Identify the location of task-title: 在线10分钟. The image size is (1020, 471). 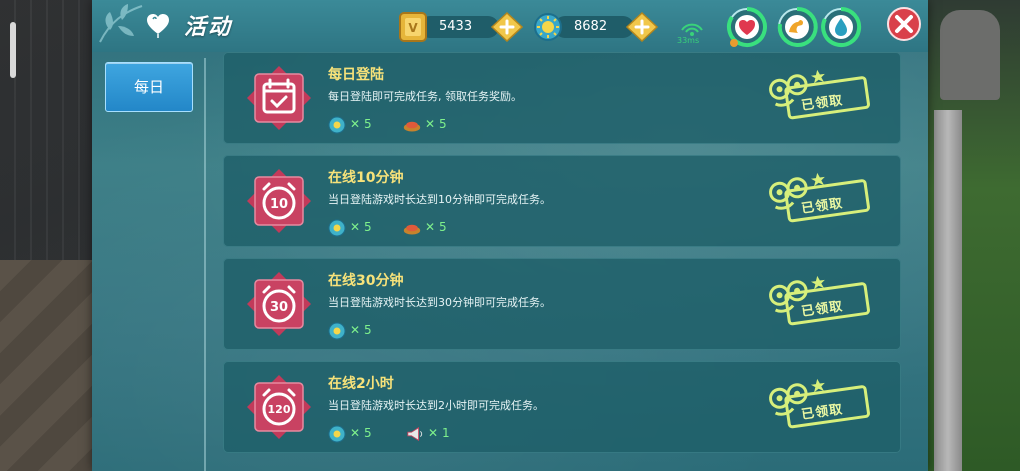
(366, 178).